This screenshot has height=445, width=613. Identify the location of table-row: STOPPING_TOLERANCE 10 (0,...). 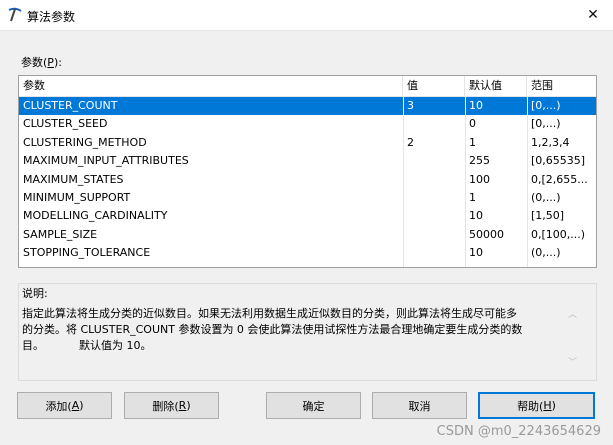
(307, 253).